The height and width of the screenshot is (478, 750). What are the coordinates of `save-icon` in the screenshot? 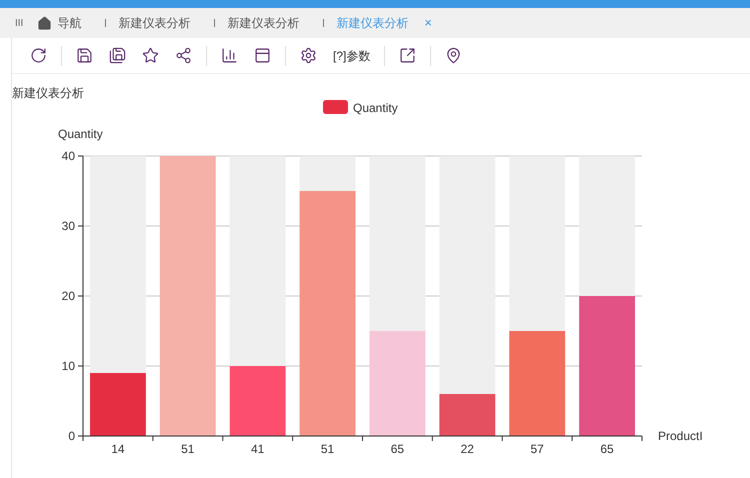 It's located at (84, 55).